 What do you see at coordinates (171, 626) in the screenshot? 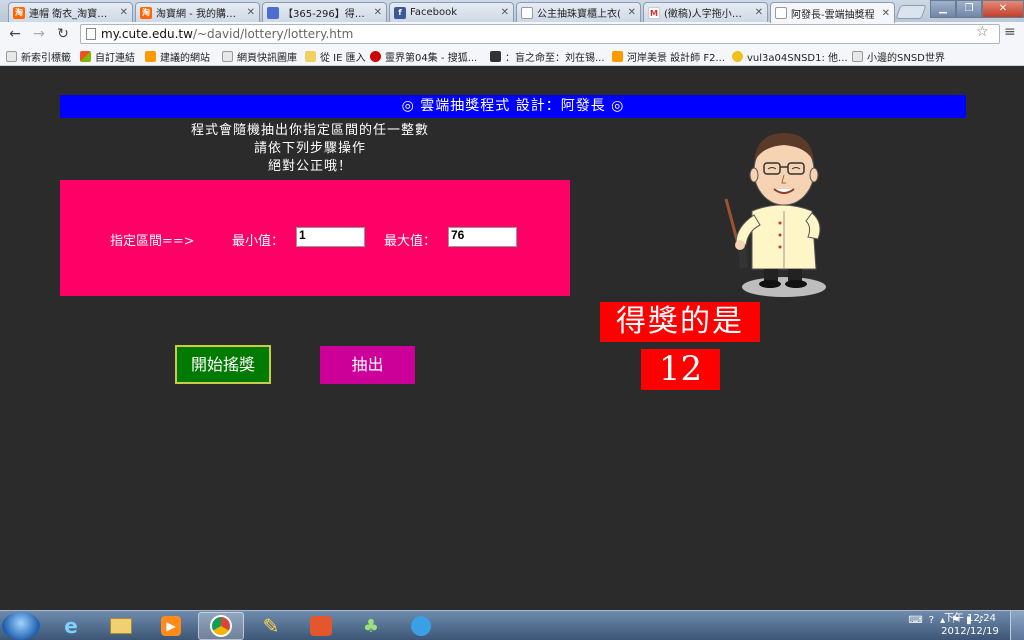
I see `media-player-icon: ▶` at bounding box center [171, 626].